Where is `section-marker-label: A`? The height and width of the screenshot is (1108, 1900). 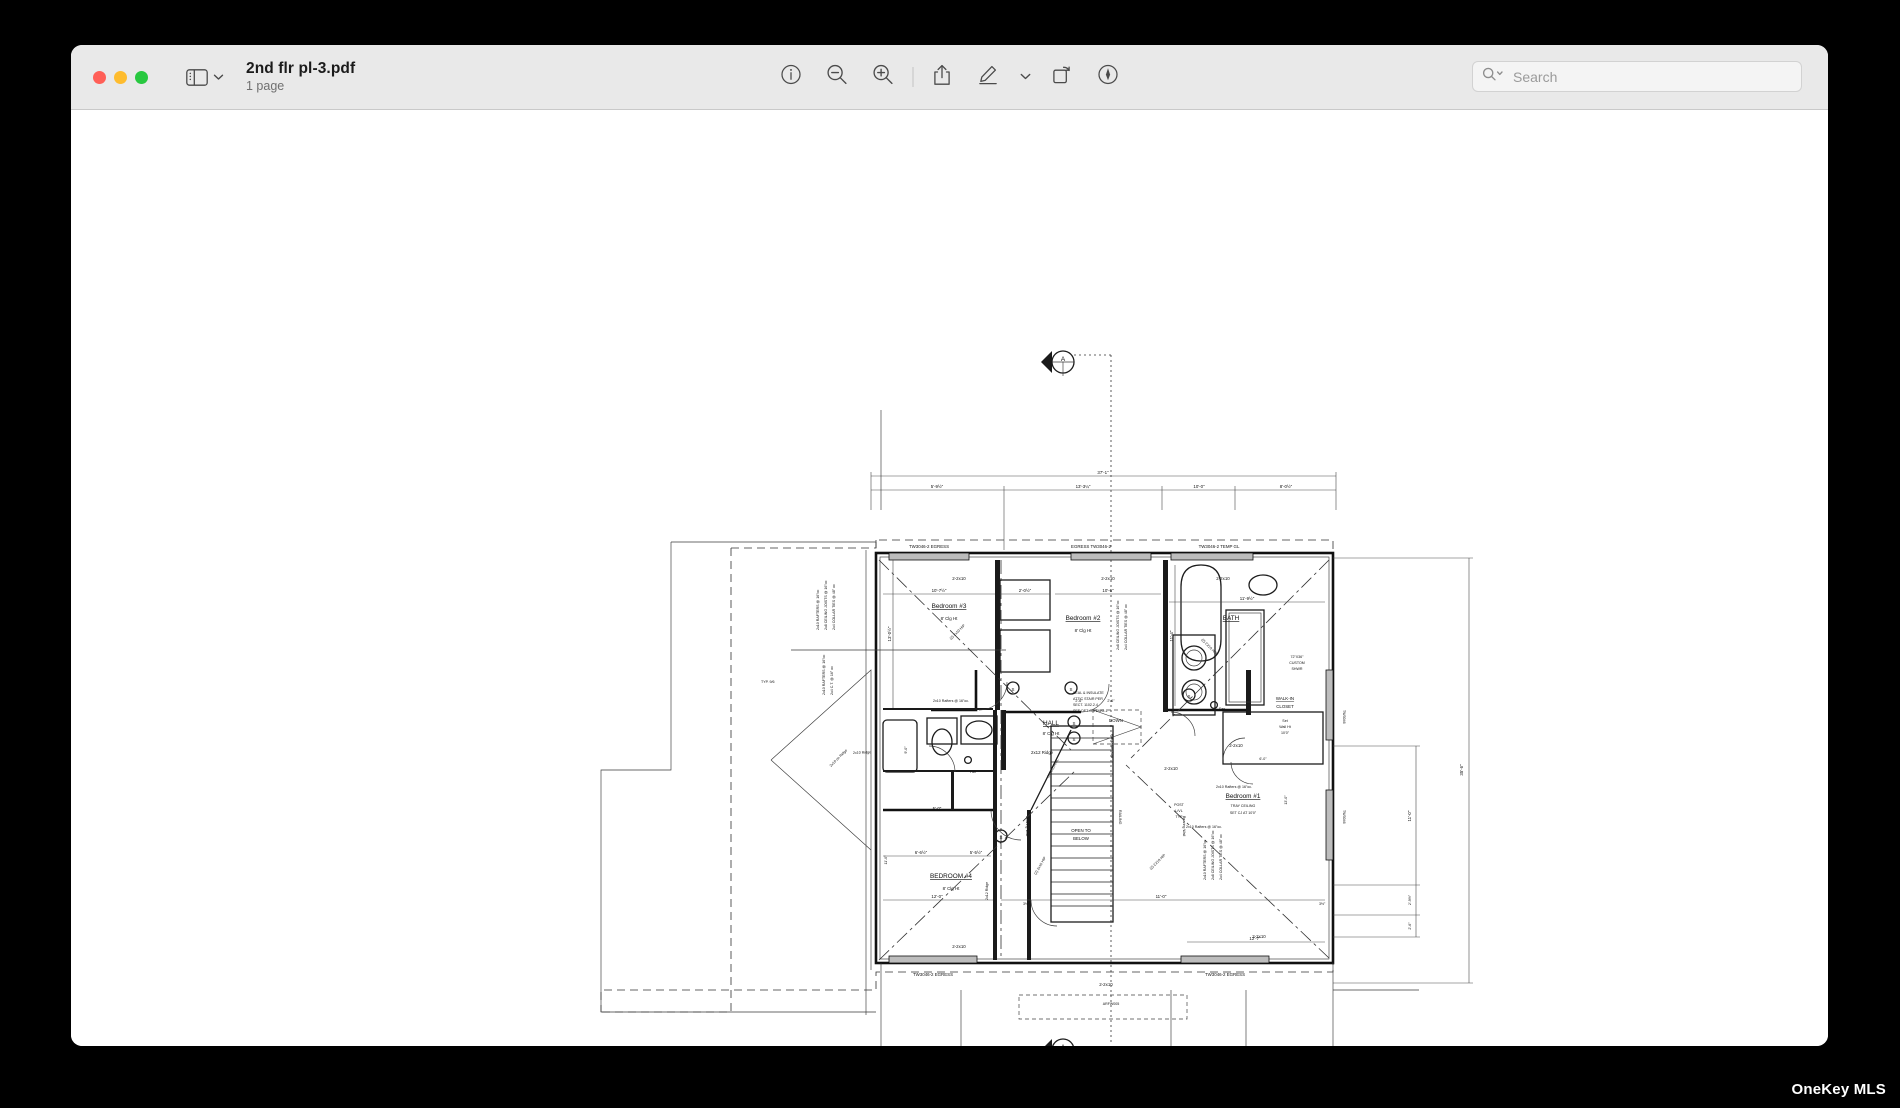 section-marker-label: A is located at coordinates (1063, 1045).